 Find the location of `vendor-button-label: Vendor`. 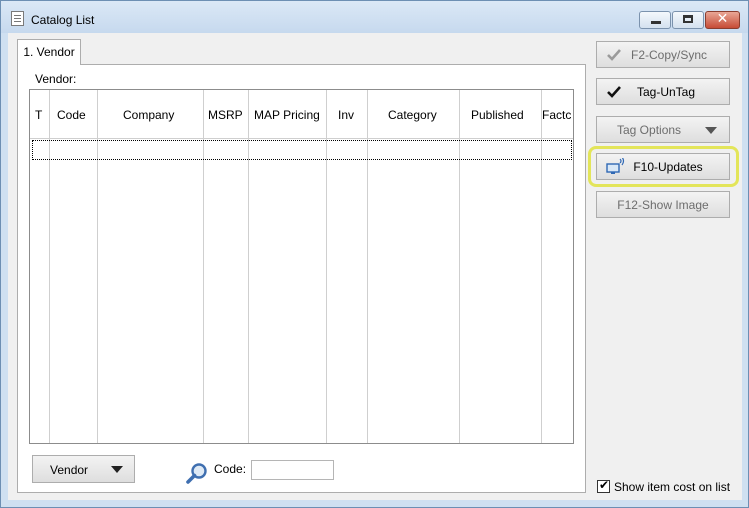

vendor-button-label: Vendor is located at coordinates (69, 470).